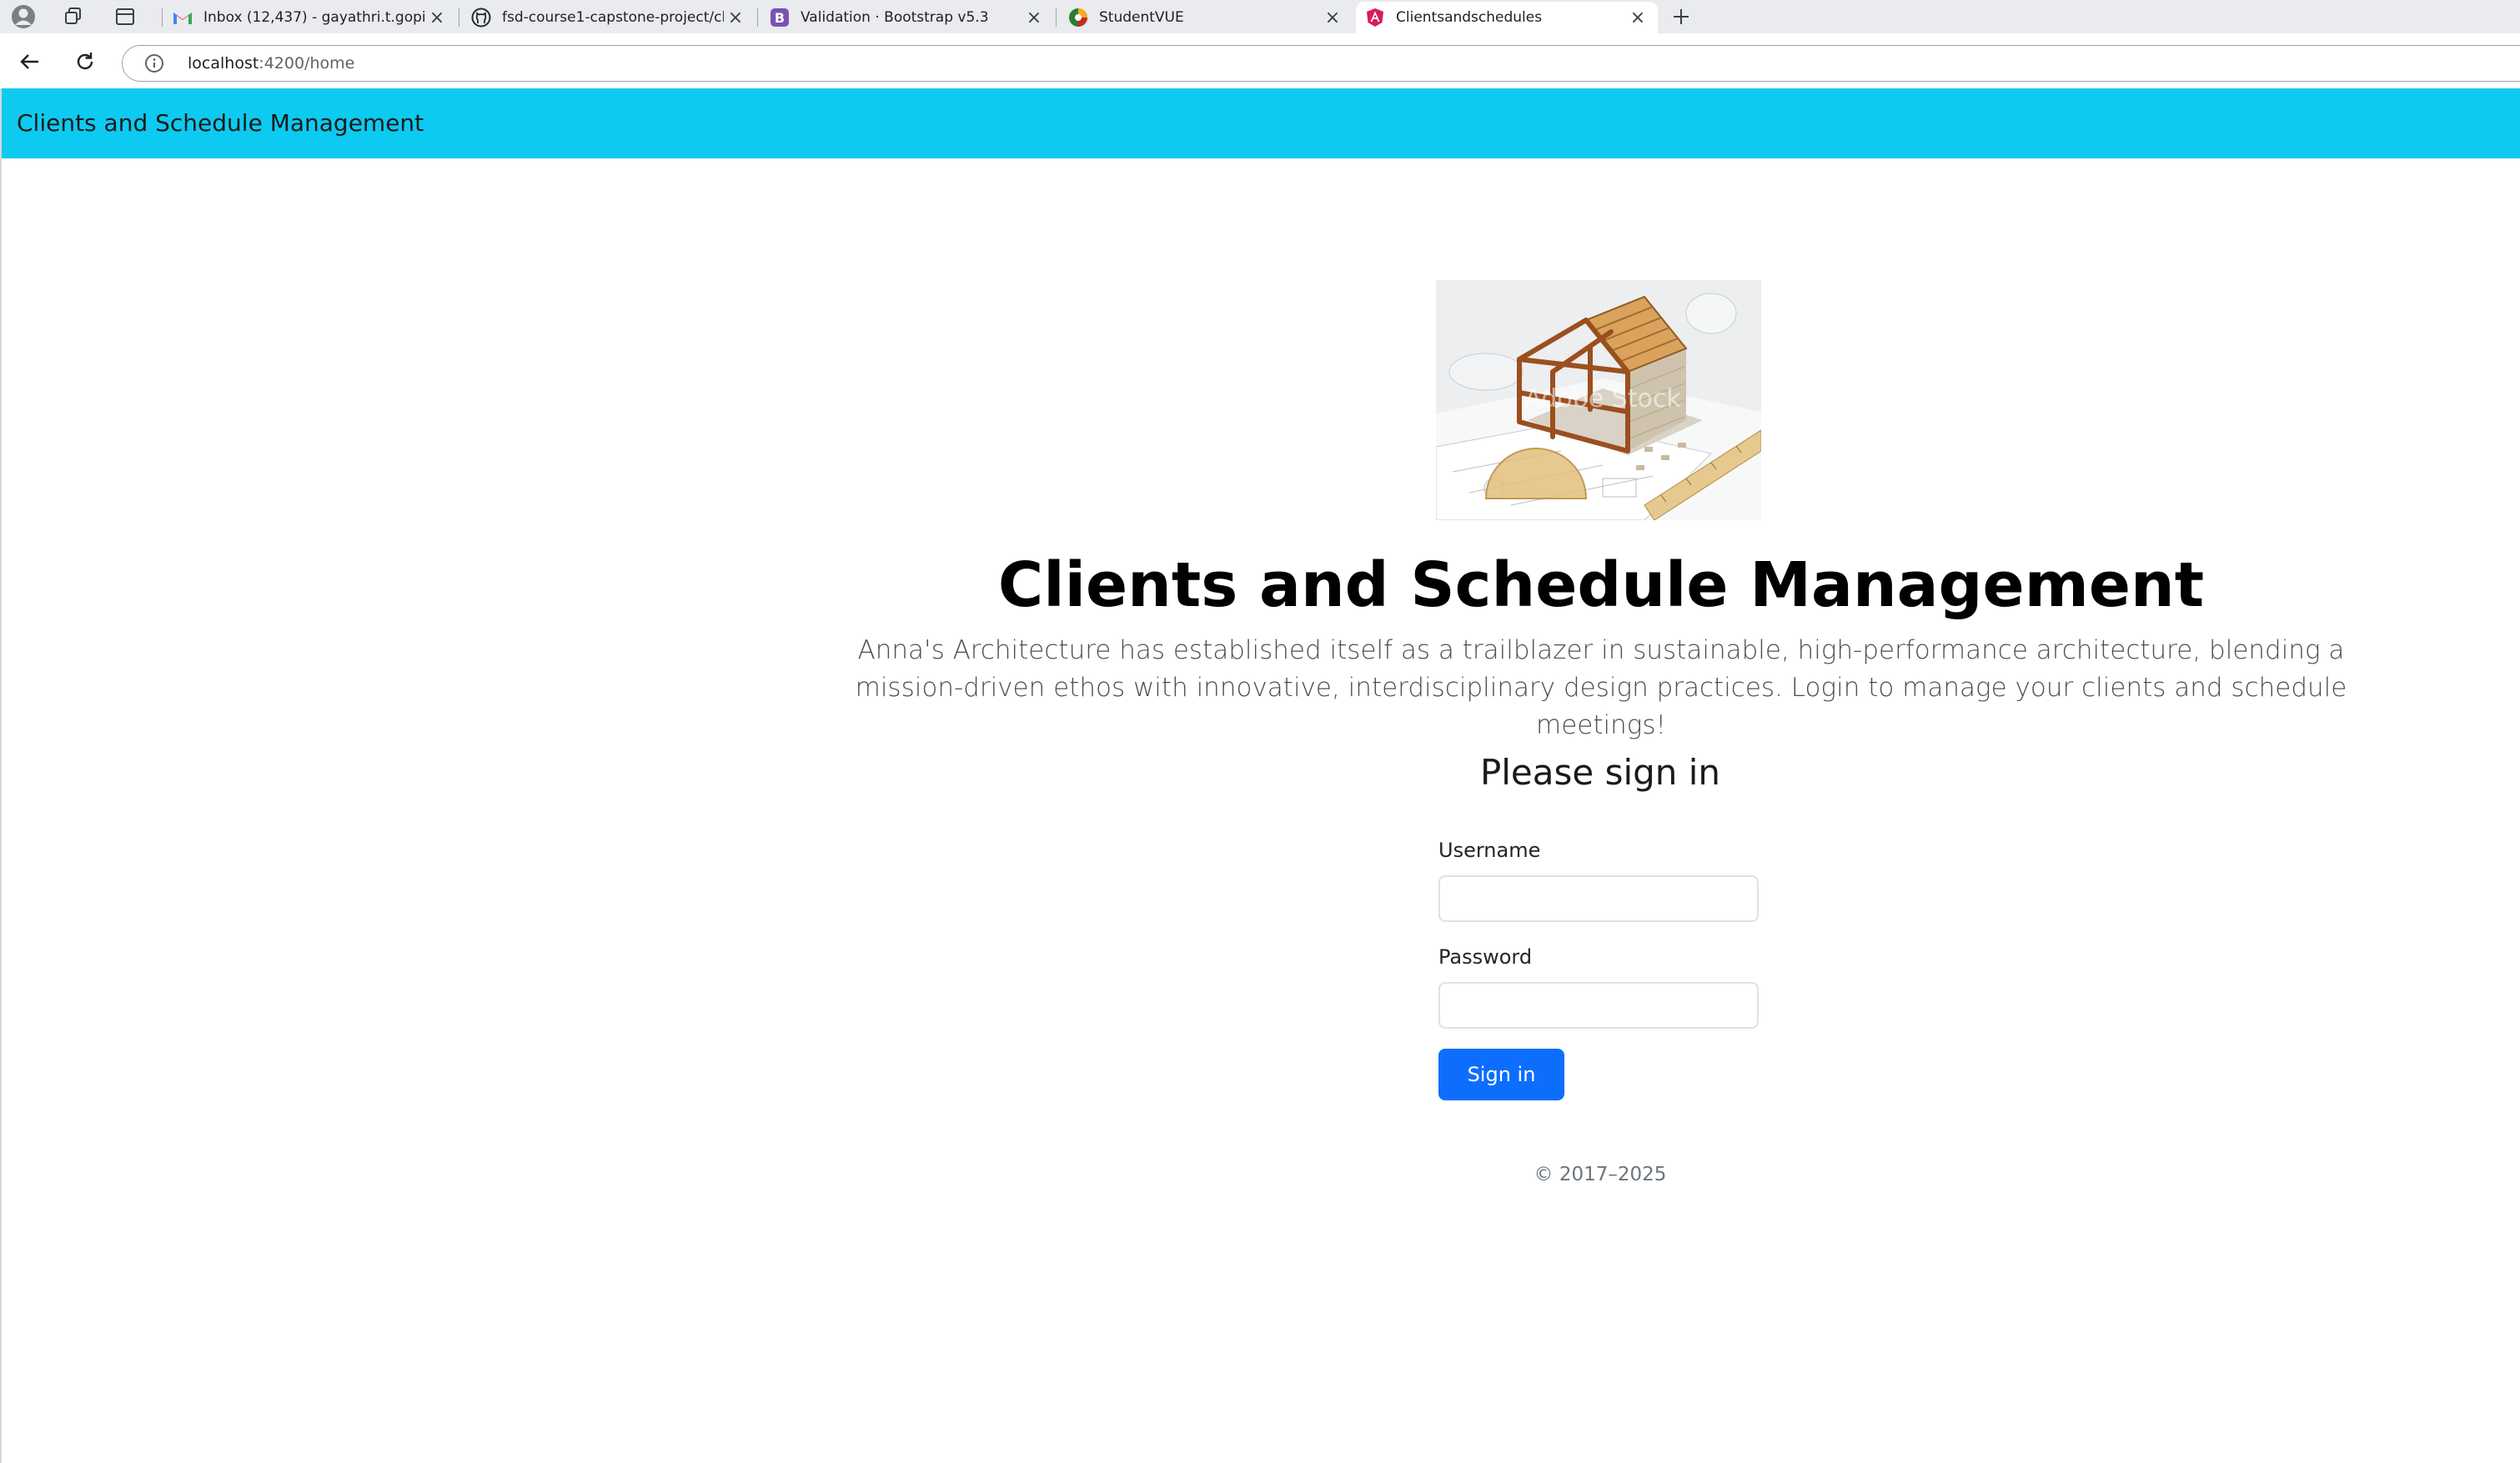  I want to click on tab-title: fsd-course1-capstone-project/clients, so click(613, 17).